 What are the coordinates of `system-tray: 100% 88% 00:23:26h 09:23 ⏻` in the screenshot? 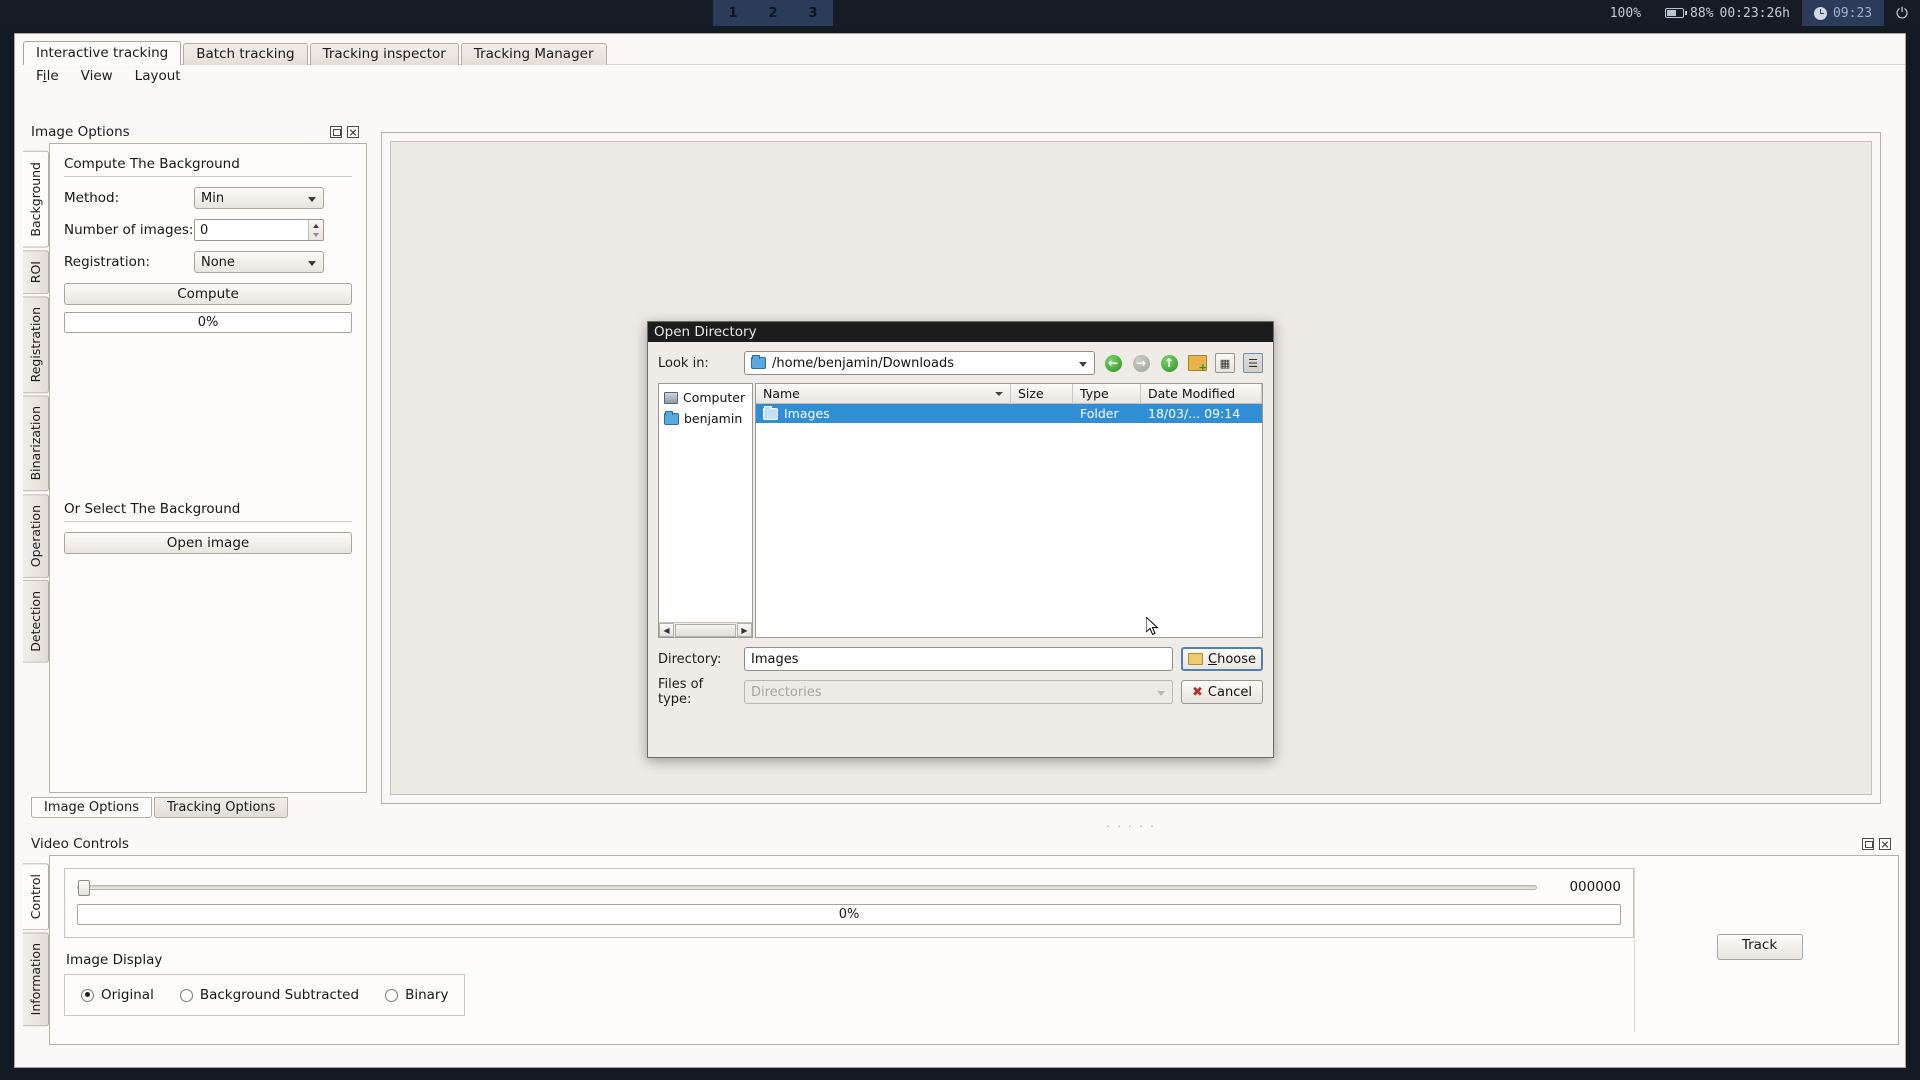 It's located at (1759, 13).